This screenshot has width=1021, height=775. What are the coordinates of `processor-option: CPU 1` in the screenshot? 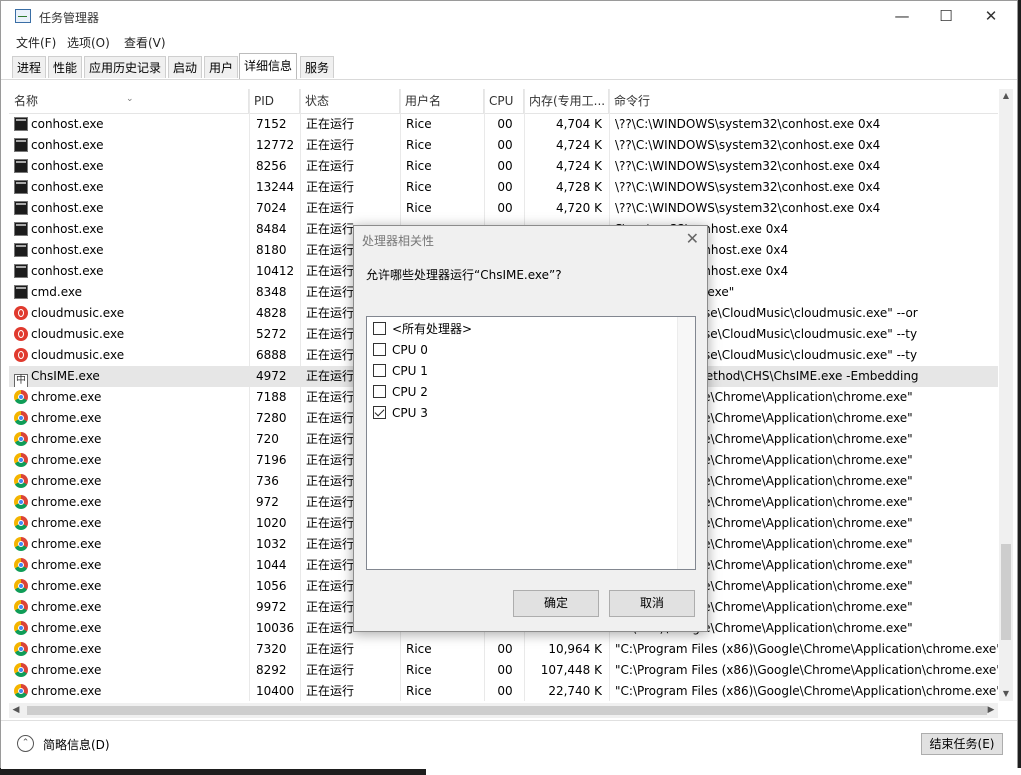 It's located at (400, 371).